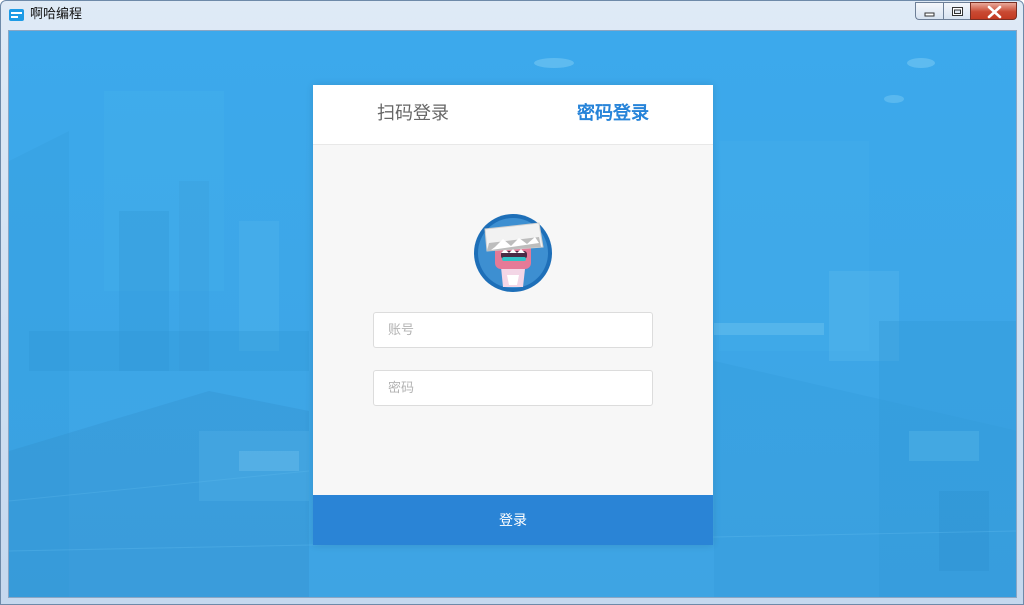 This screenshot has width=1024, height=605. I want to click on close-icon, so click(994, 12).